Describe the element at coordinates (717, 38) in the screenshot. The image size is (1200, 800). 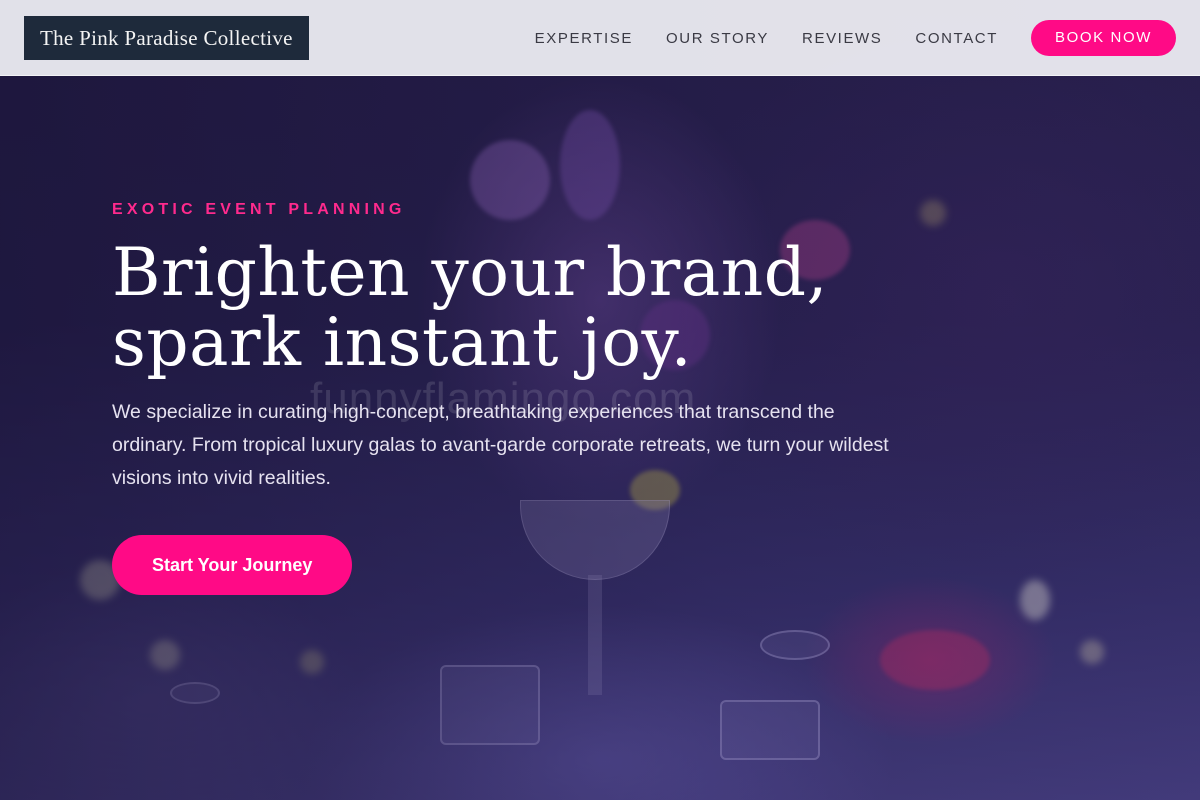
I see `nav-link-our-story: OUR STORY` at that location.